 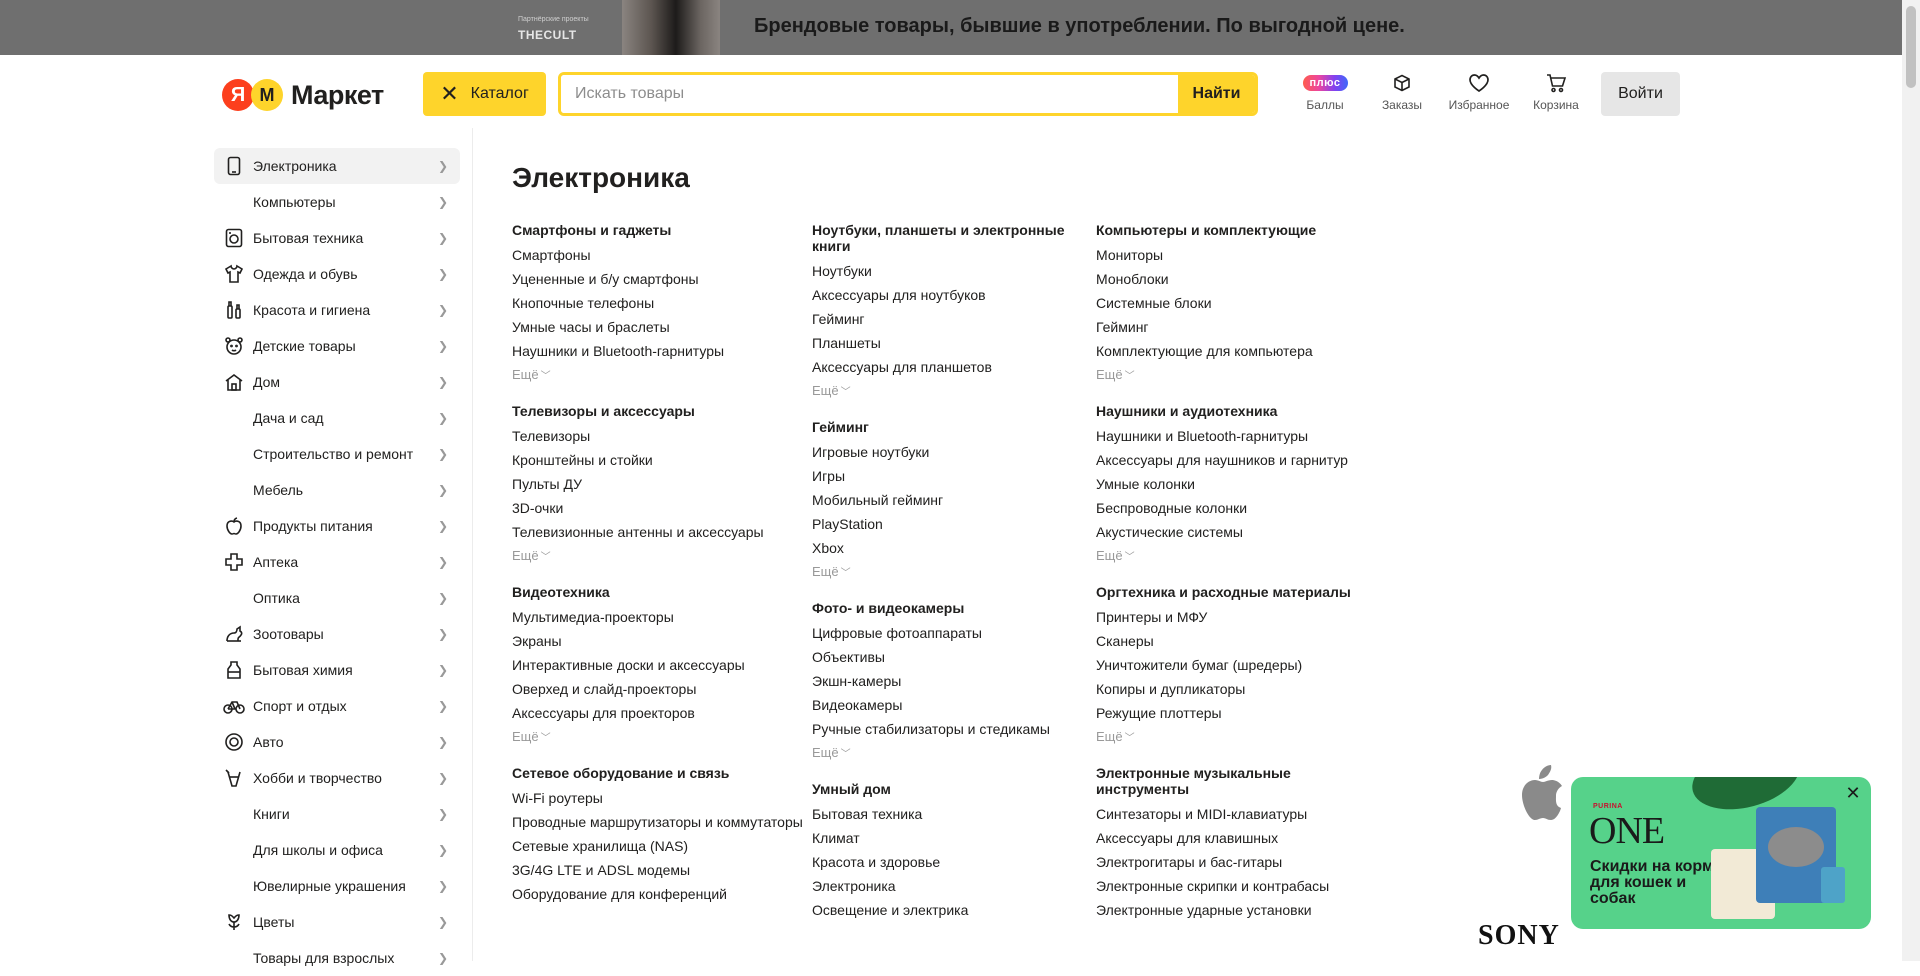 I want to click on sidebar-item-pharmacy: Аптека ❯, so click(x=337, y=562).